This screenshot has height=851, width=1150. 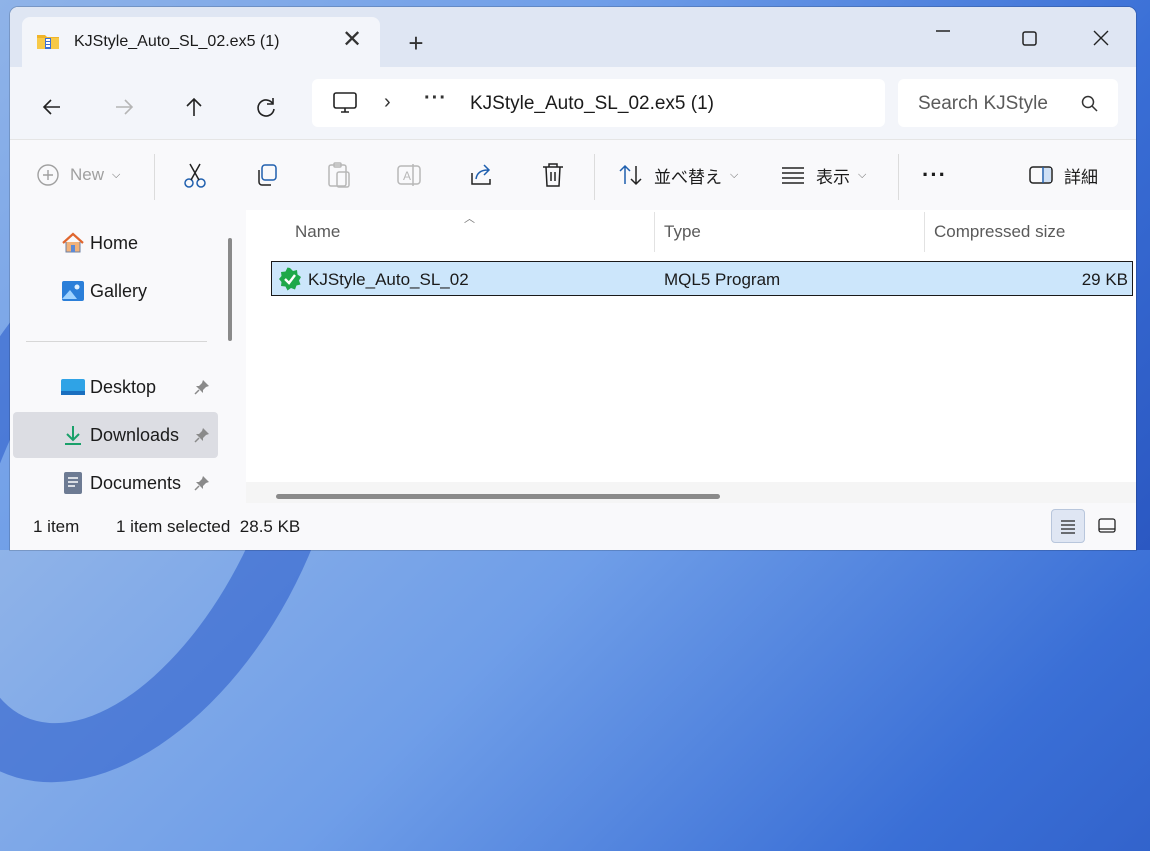 I want to click on sidebar-item-label: Desktop, so click(x=123, y=387).